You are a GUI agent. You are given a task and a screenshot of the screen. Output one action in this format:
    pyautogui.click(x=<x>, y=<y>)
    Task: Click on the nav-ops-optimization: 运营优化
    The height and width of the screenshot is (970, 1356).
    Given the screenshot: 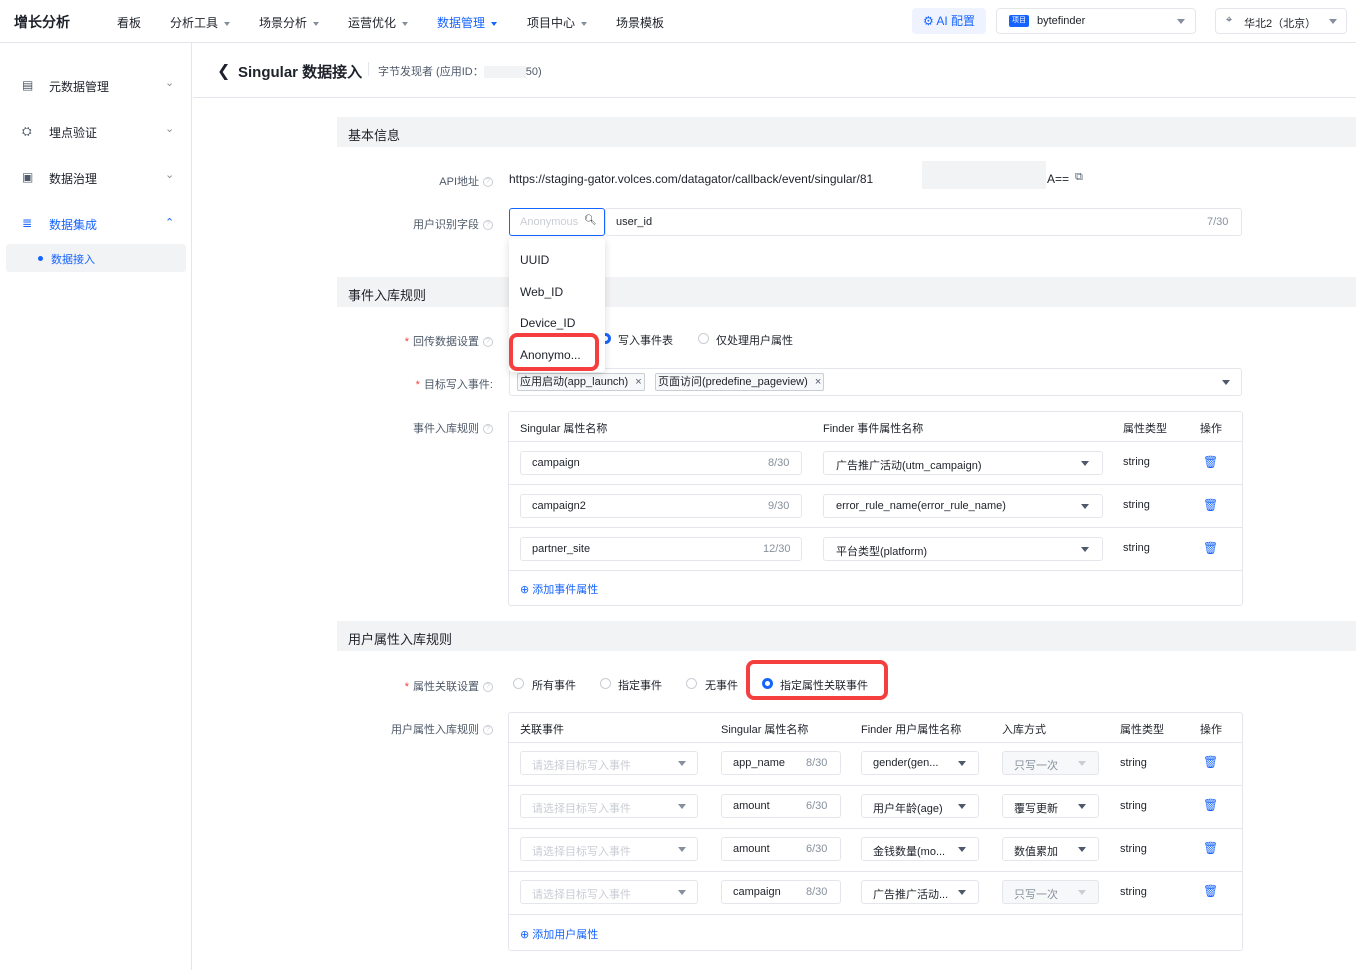 What is the action you would take?
    pyautogui.click(x=378, y=22)
    